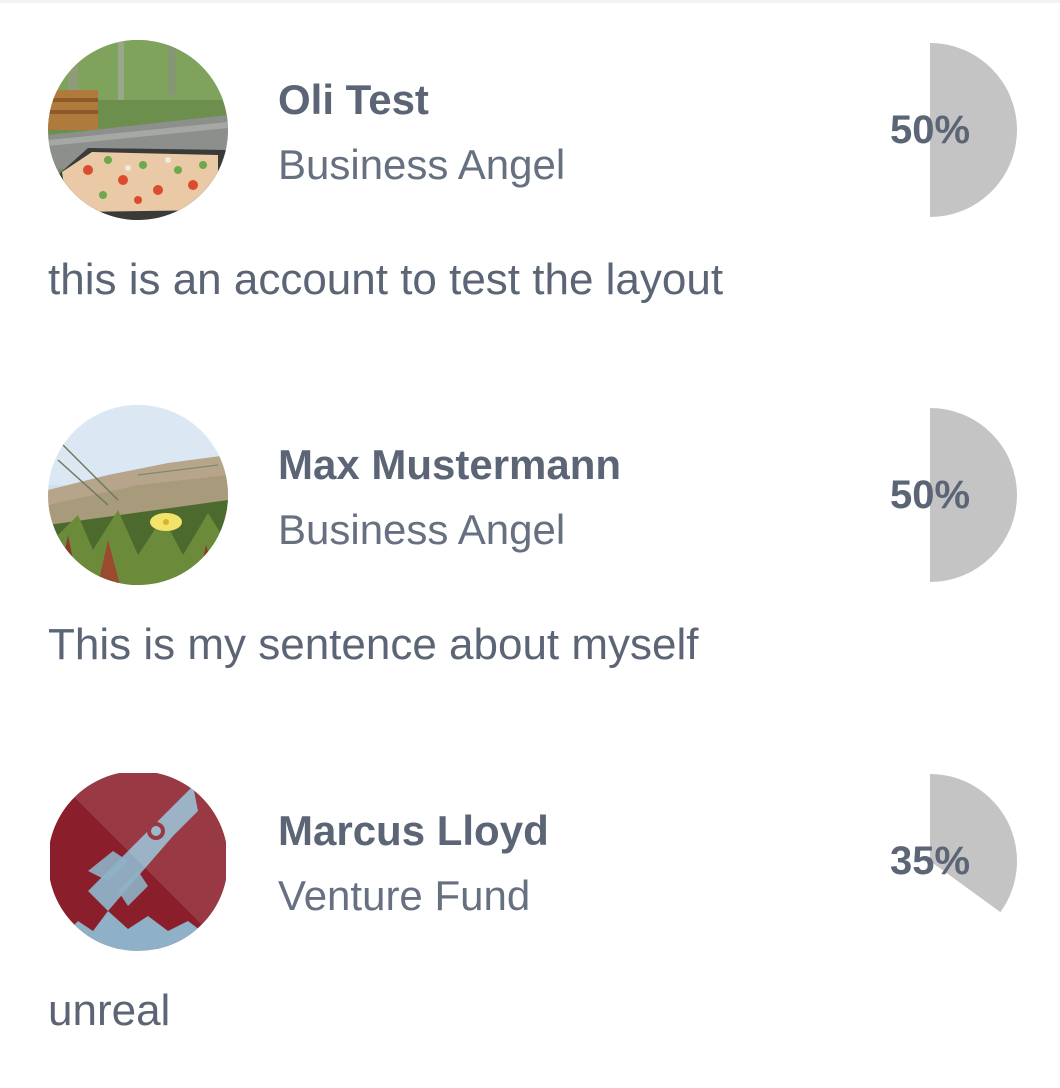 This screenshot has height=1088, width=1060. I want to click on profile-bio: this is an account to test the layout, so click(386, 279).